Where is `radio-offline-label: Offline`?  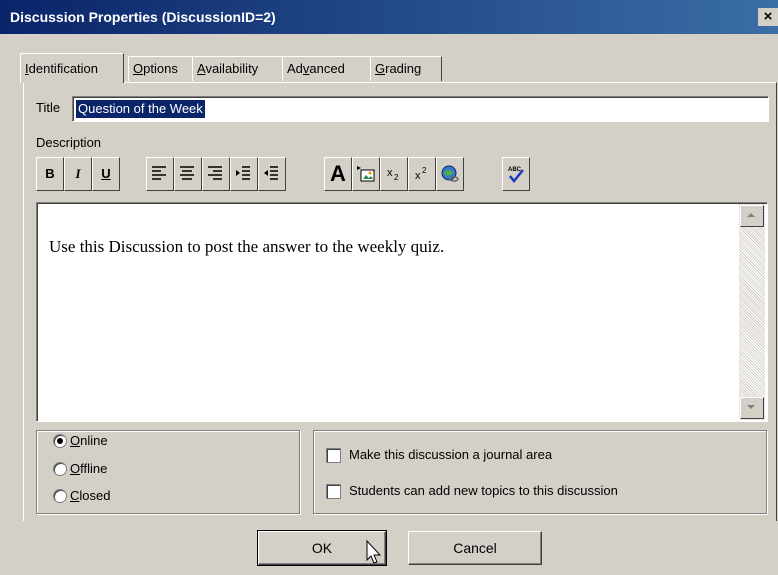 radio-offline-label: Offline is located at coordinates (88, 468).